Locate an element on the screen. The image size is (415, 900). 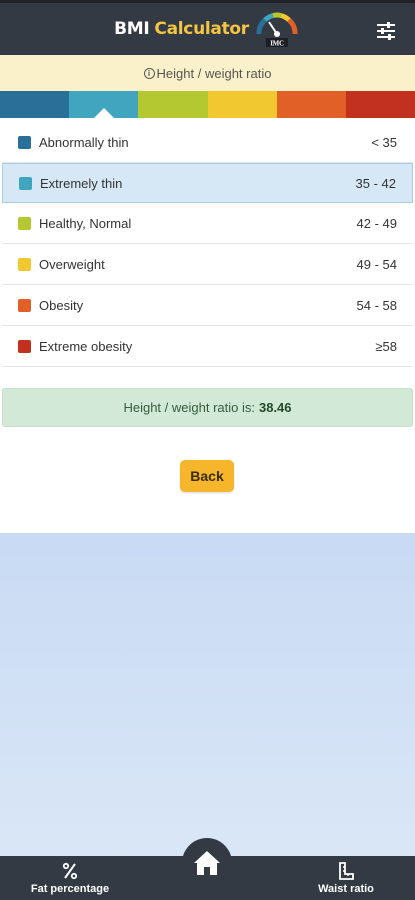
app-header: BMI Calculator IMC is located at coordinates (207, 27).